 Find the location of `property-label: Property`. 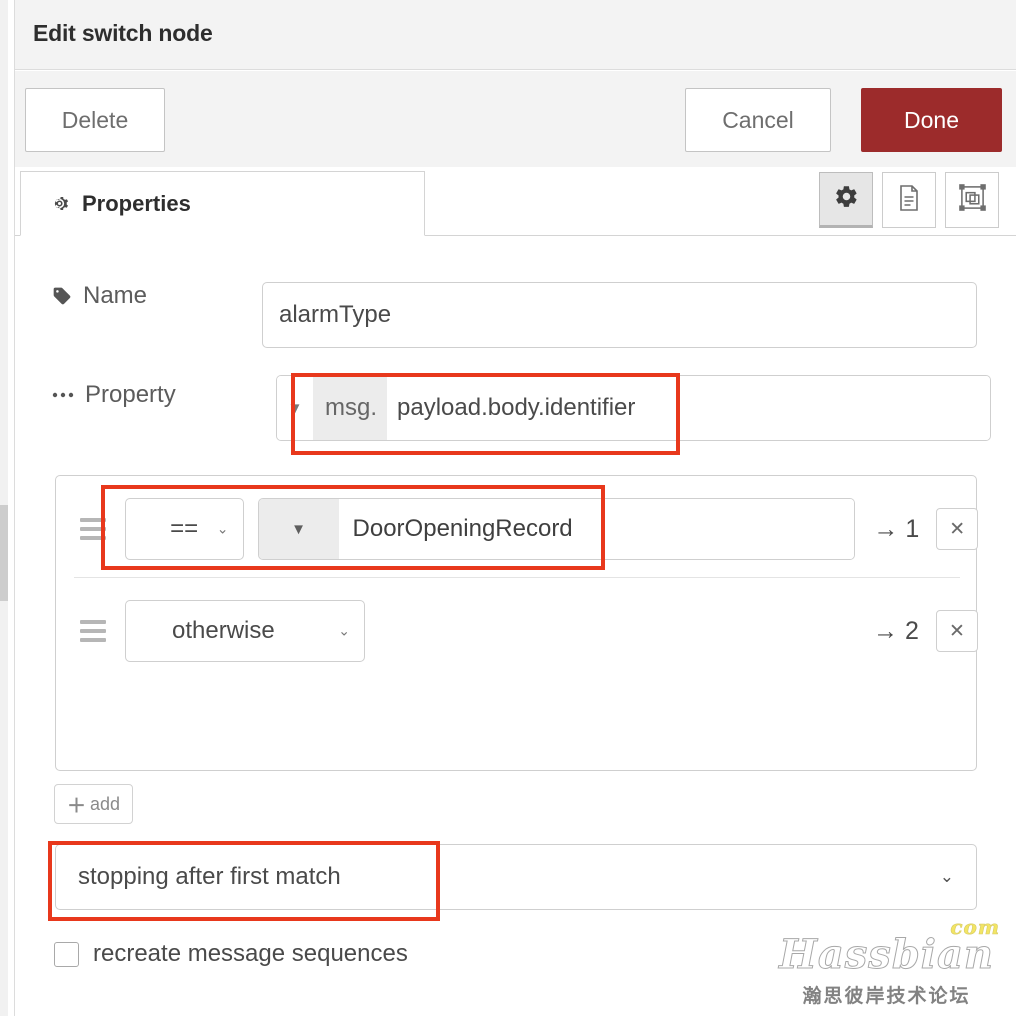

property-label: Property is located at coordinates (130, 394).